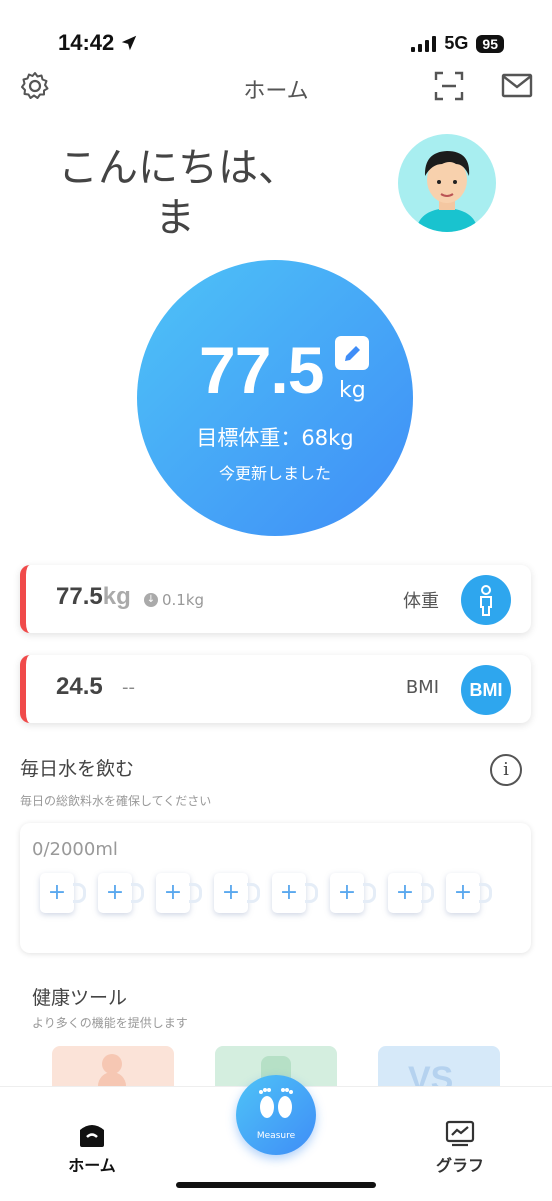 The height and width of the screenshot is (1201, 552). What do you see at coordinates (486, 690) in the screenshot?
I see `bmi-icon: BMI` at bounding box center [486, 690].